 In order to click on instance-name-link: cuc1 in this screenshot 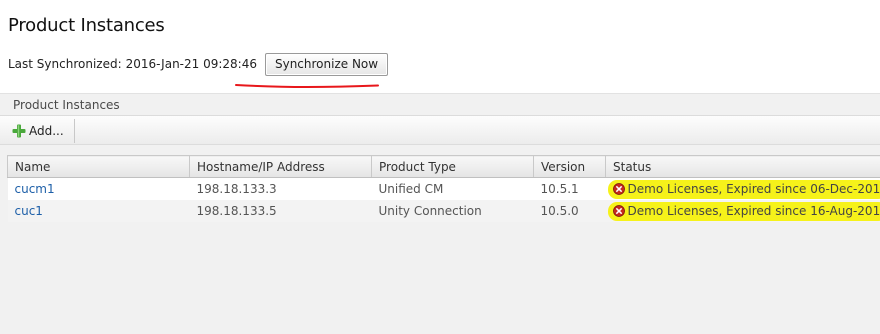, I will do `click(29, 211)`.